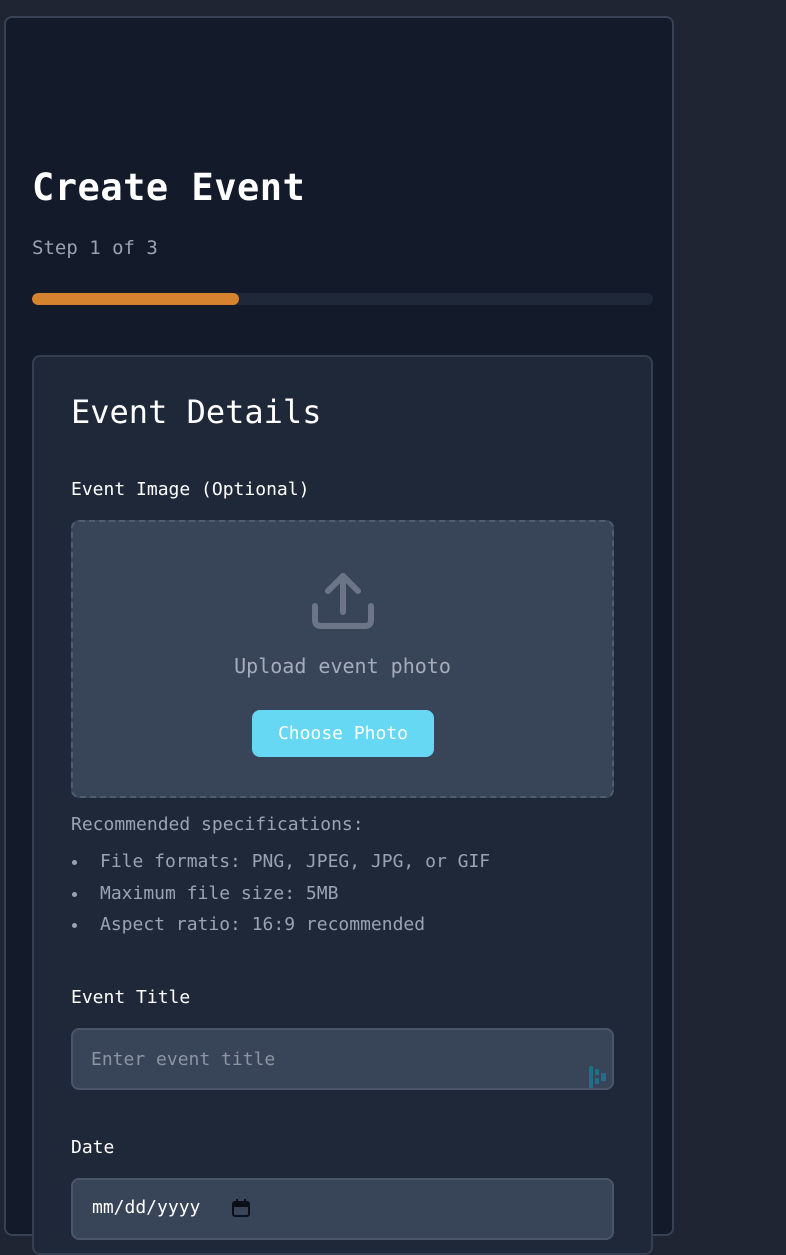  What do you see at coordinates (241, 1208) in the screenshot?
I see `calendar-icon` at bounding box center [241, 1208].